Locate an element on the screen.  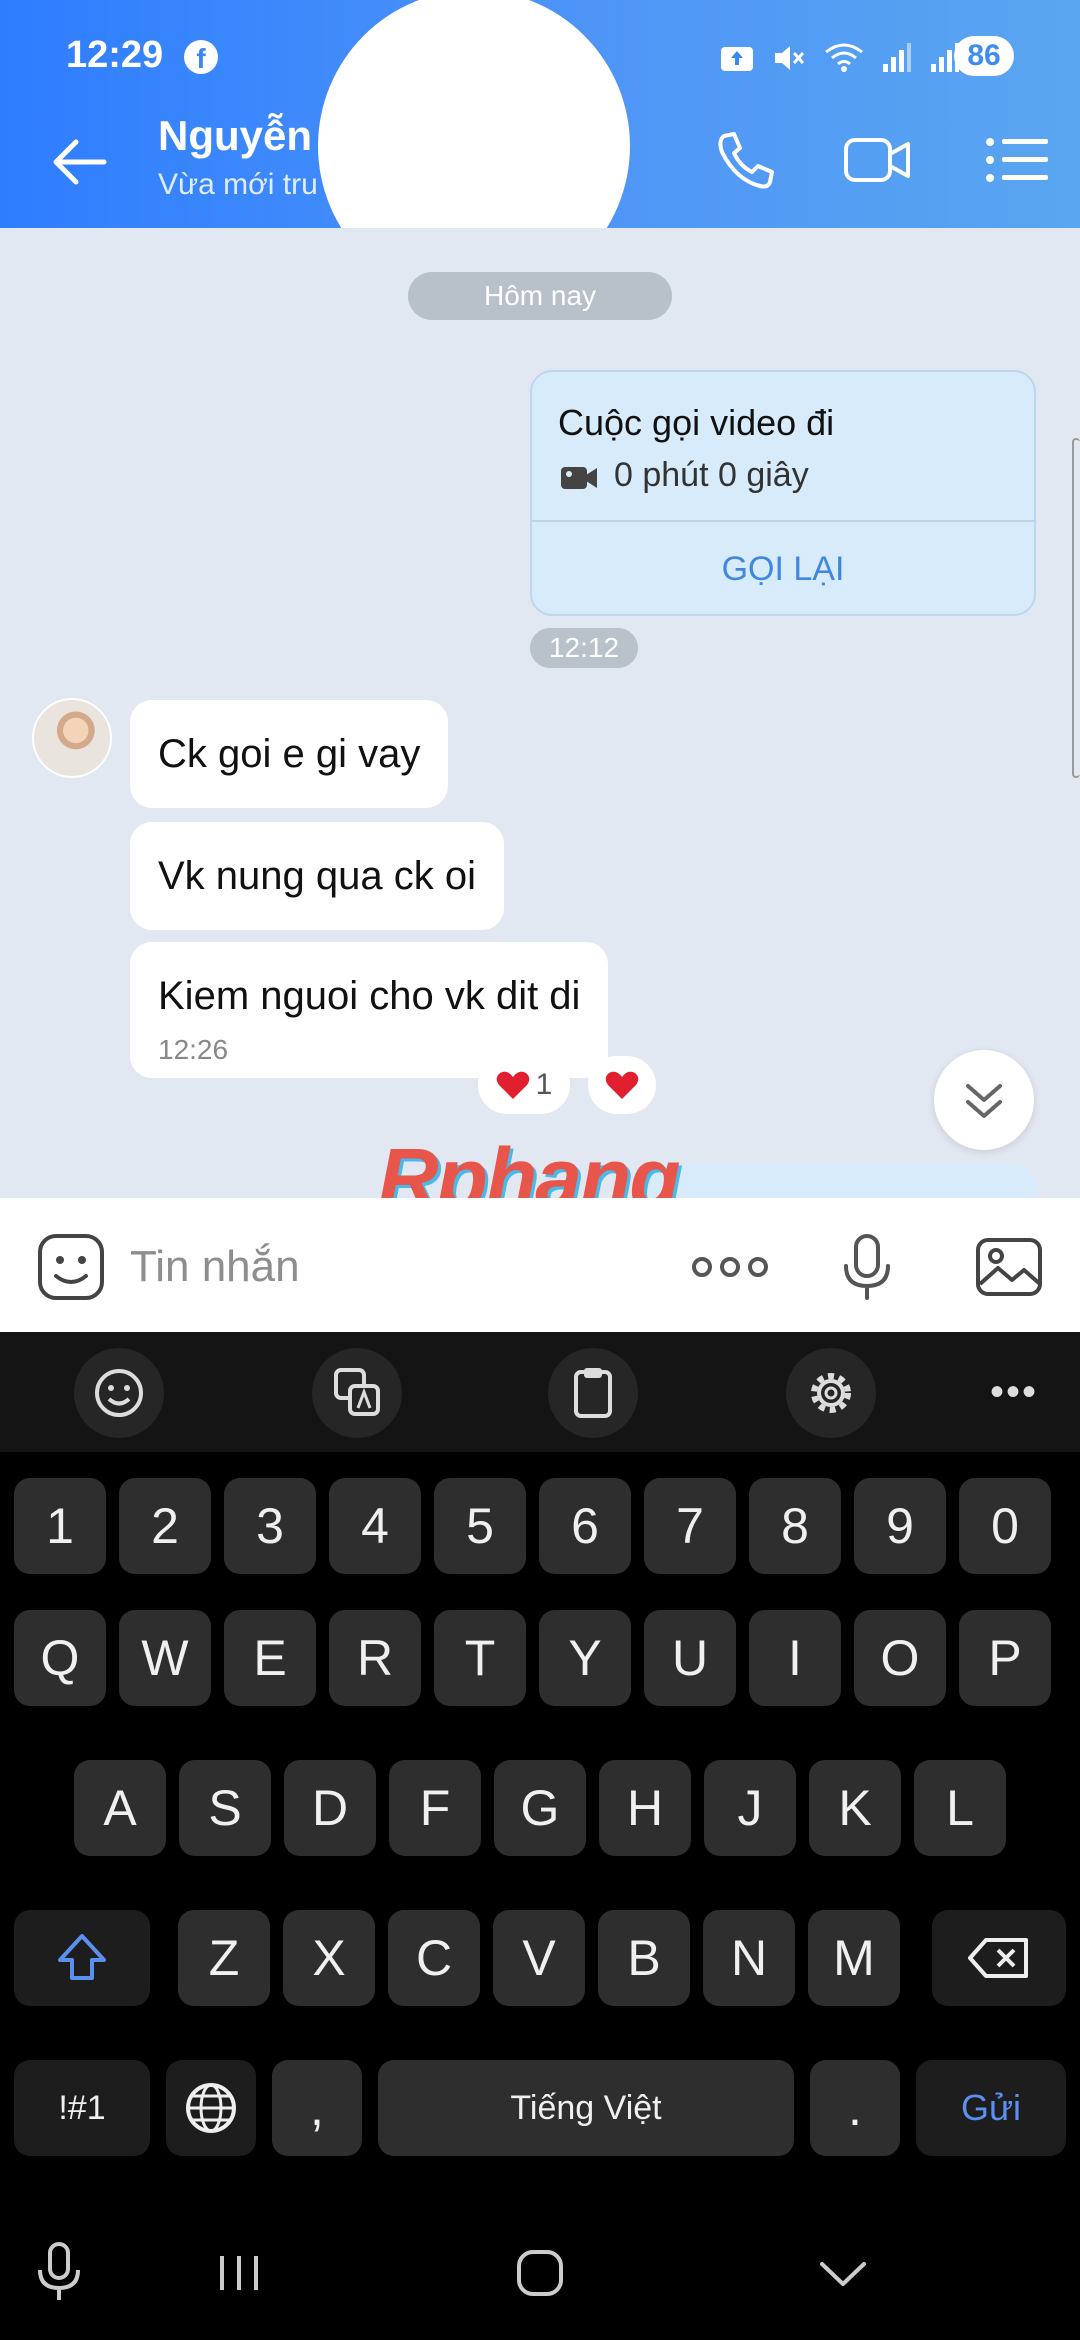
translate-button is located at coordinates (357, 1393).